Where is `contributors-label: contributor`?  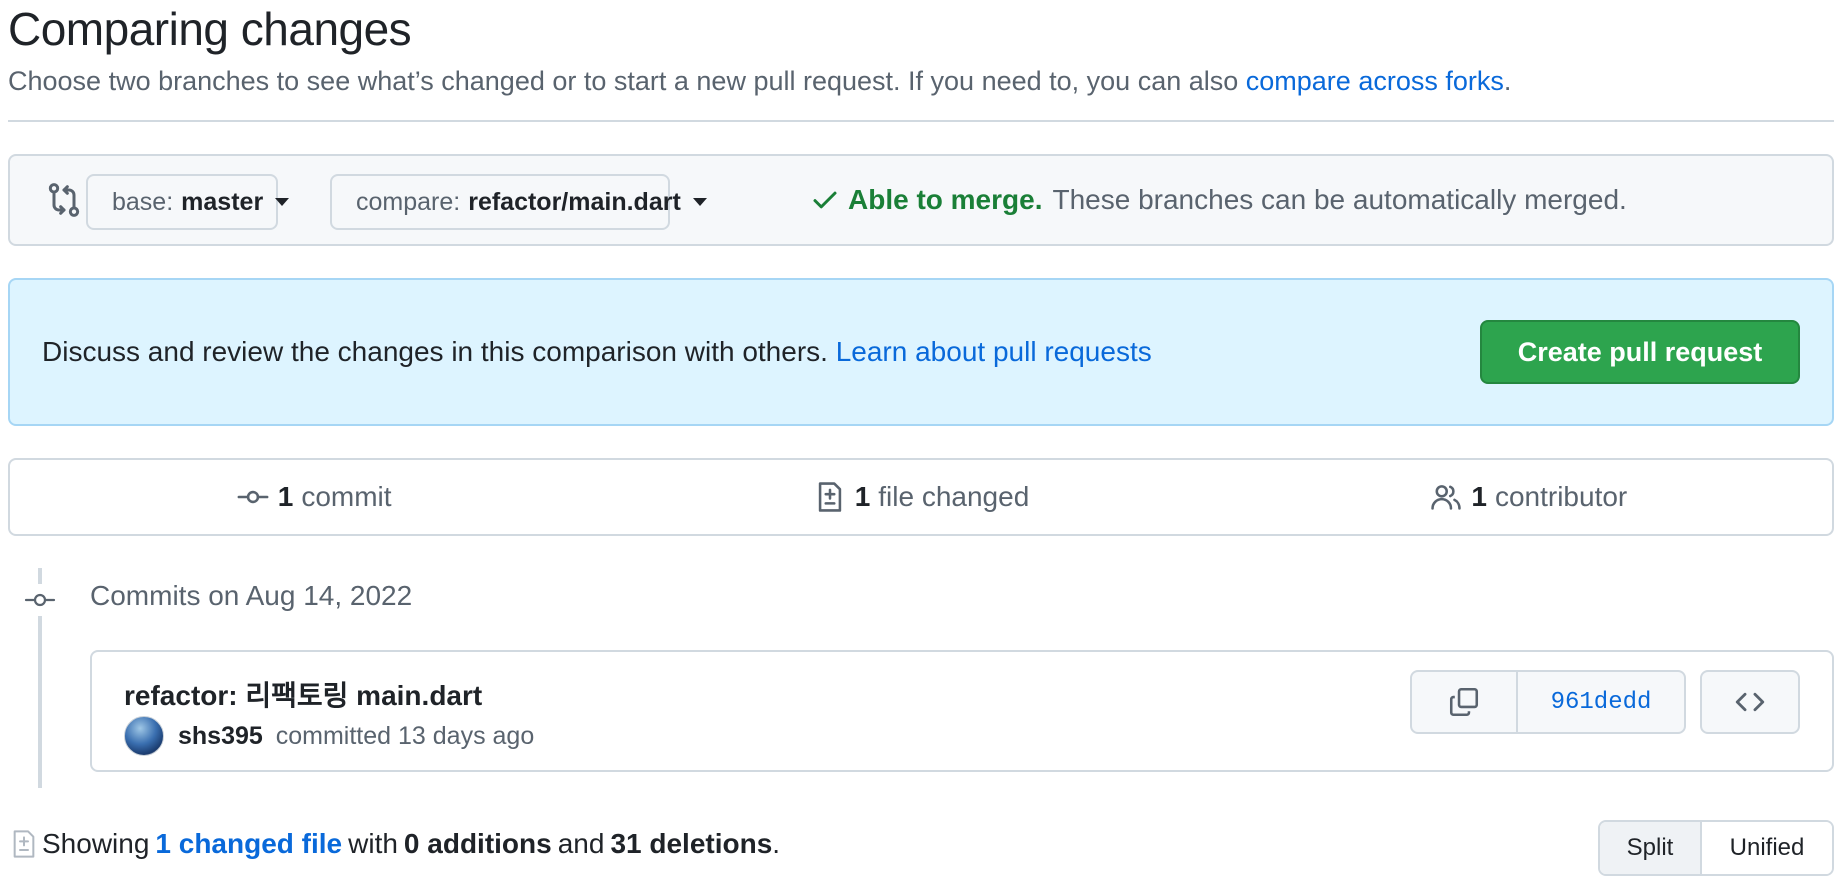 contributors-label: contributor is located at coordinates (1561, 496).